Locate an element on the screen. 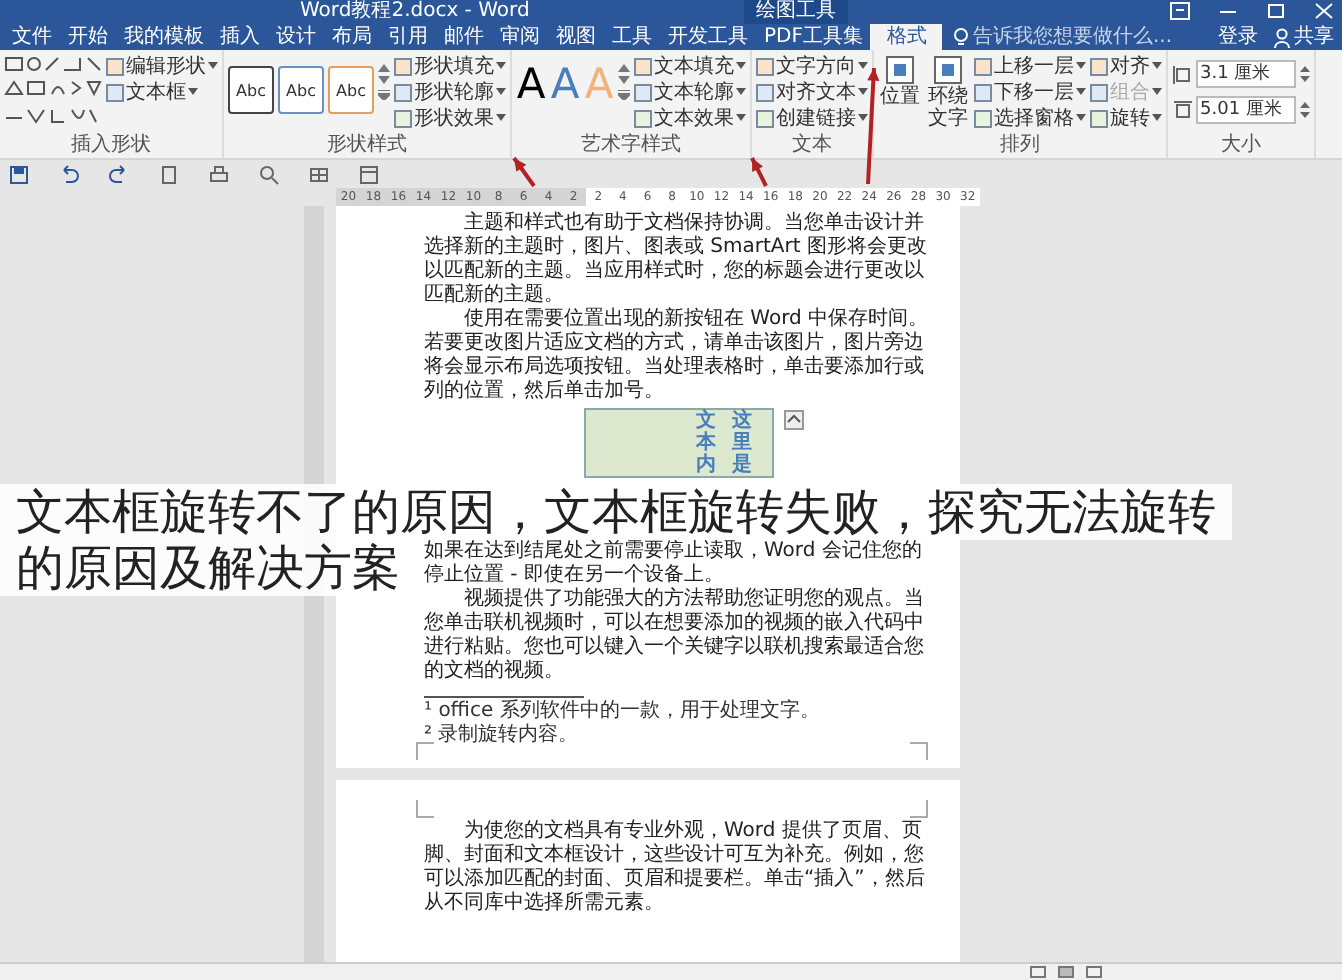 The height and width of the screenshot is (980, 1342). lightbulb-icon is located at coordinates (961, 38).